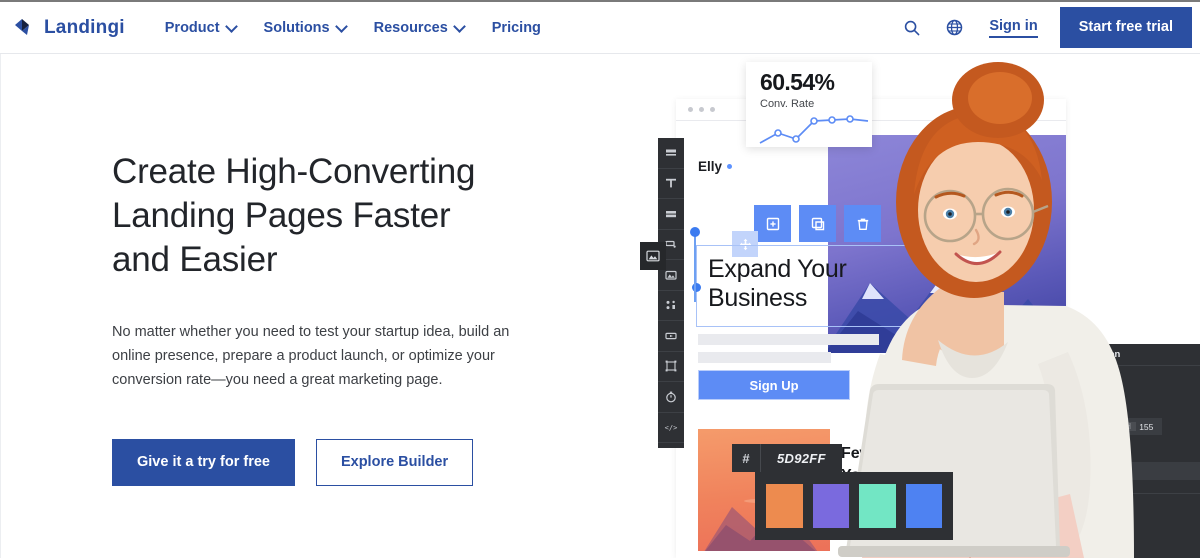  Describe the element at coordinates (712, 109) in the screenshot. I see `window-maximize-dot-icon` at that location.